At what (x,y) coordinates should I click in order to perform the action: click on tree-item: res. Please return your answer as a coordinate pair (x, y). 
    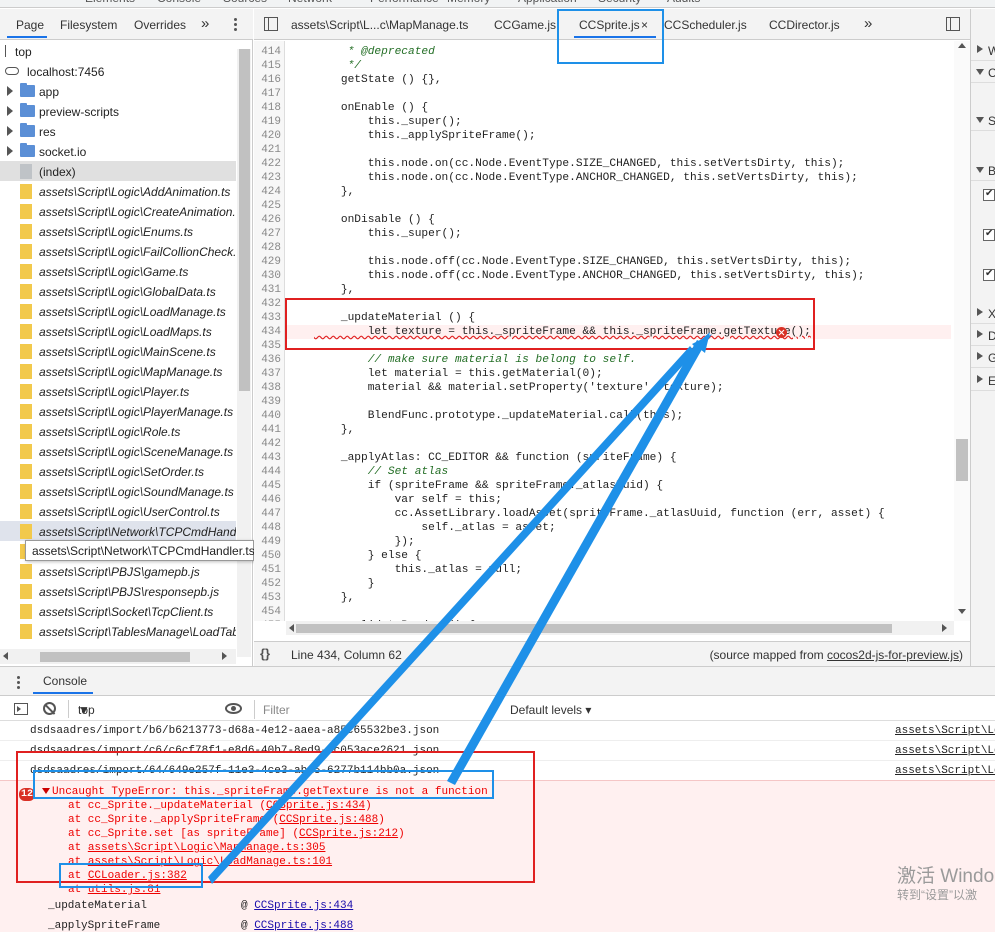
    Looking at the image, I should click on (118, 131).